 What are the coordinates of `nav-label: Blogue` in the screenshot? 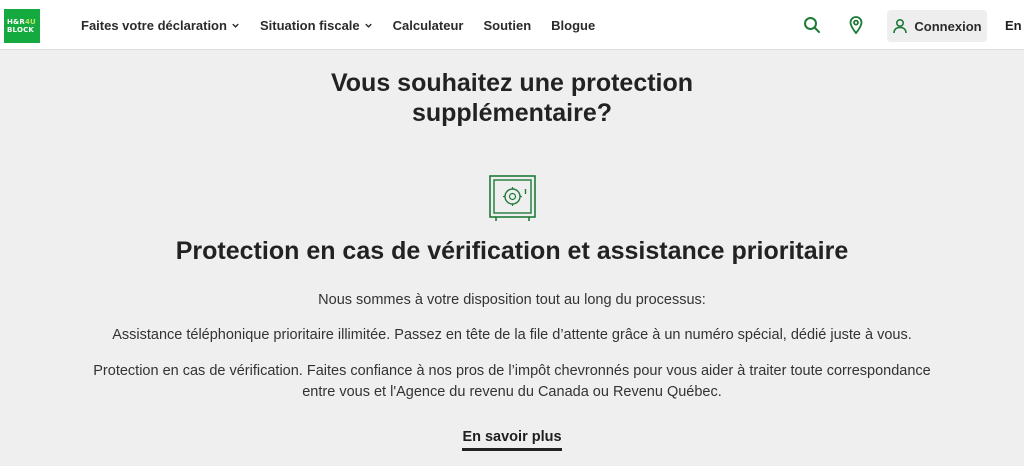 It's located at (573, 25).